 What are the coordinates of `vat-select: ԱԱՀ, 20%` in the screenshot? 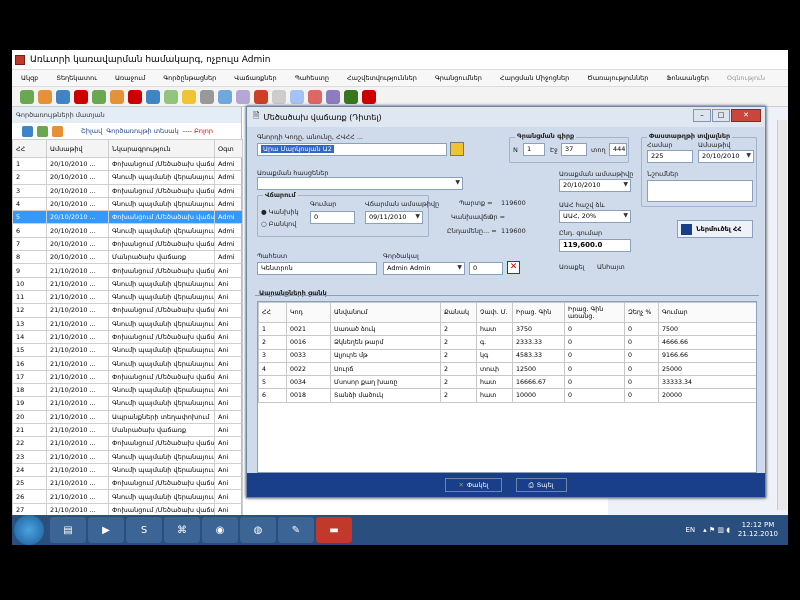 It's located at (595, 216).